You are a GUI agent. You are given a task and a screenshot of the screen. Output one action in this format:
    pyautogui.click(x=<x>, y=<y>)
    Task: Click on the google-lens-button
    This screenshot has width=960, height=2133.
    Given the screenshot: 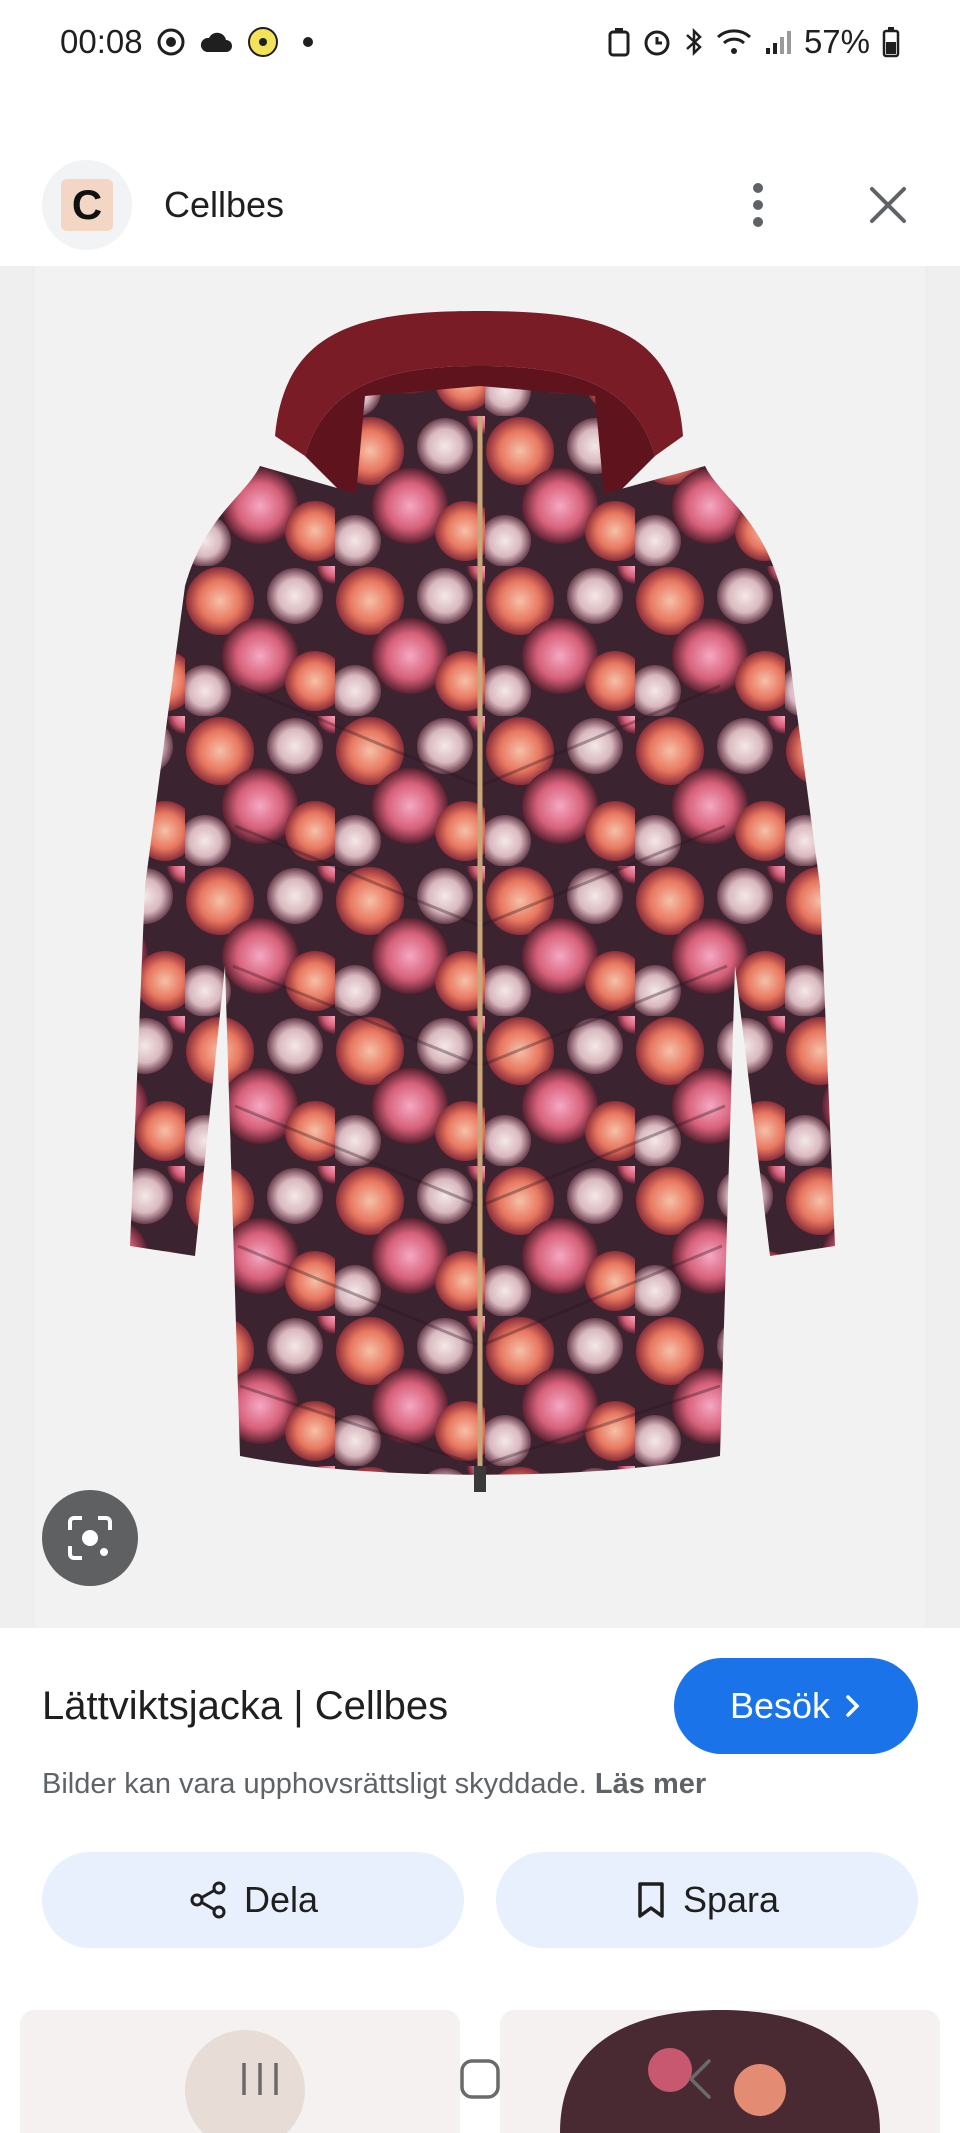 What is the action you would take?
    pyautogui.click(x=90, y=1538)
    